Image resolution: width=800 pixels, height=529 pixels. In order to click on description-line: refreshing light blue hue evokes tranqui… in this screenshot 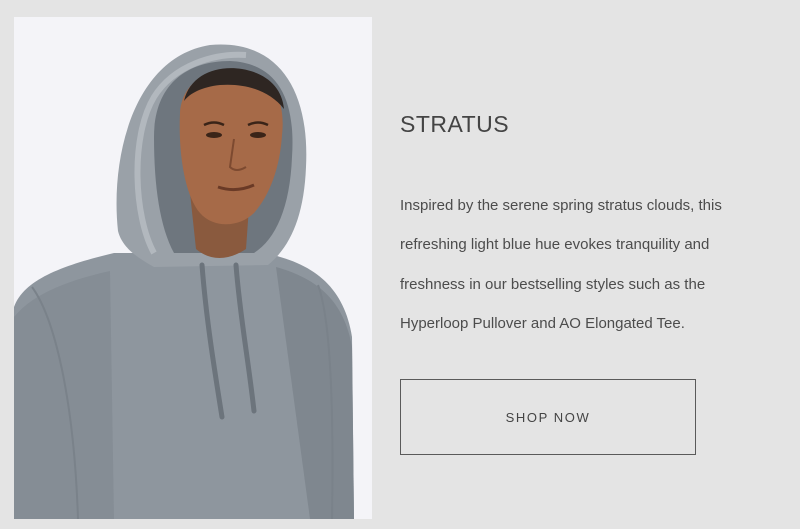, I will do `click(555, 245)`.